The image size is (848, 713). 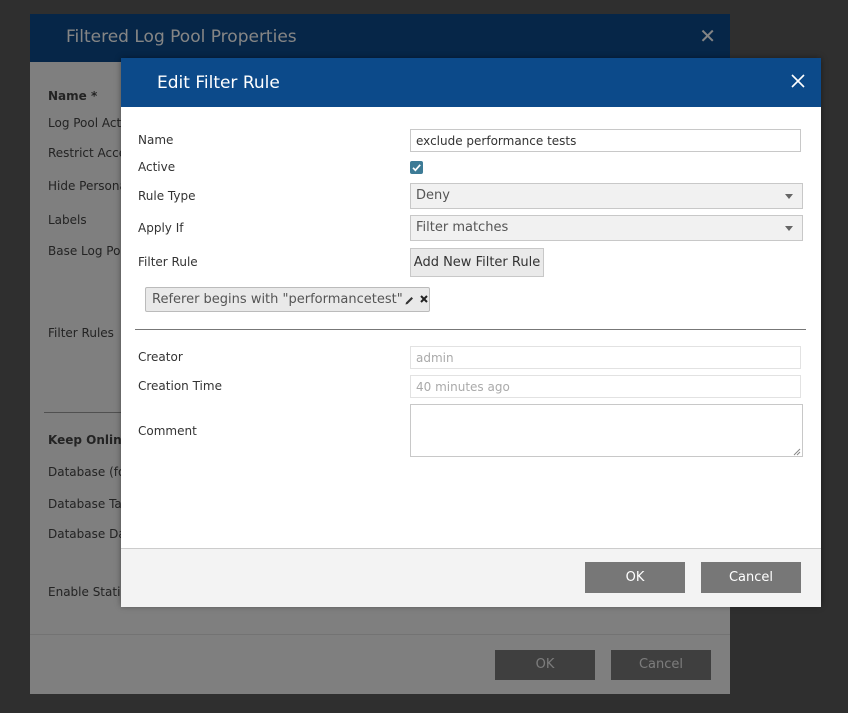 I want to click on cancel-button: Cancel, so click(x=751, y=577).